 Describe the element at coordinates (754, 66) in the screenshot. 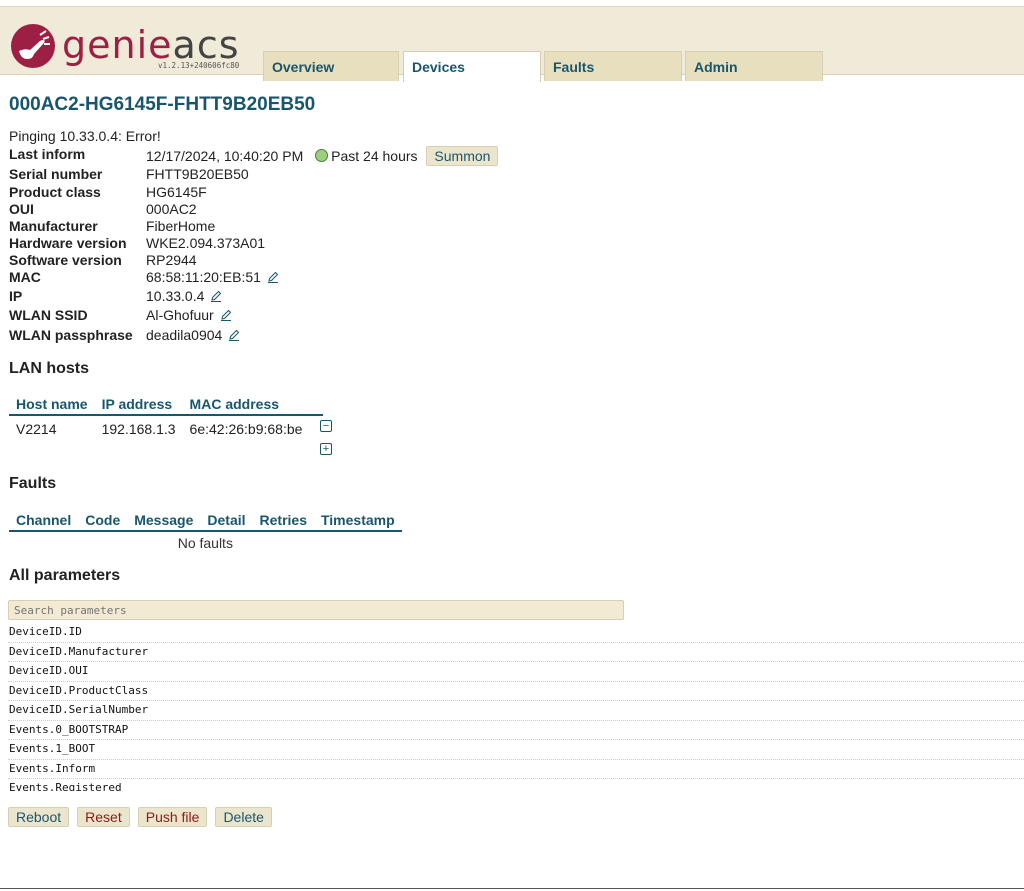

I see `tab-admin: Admin` at that location.